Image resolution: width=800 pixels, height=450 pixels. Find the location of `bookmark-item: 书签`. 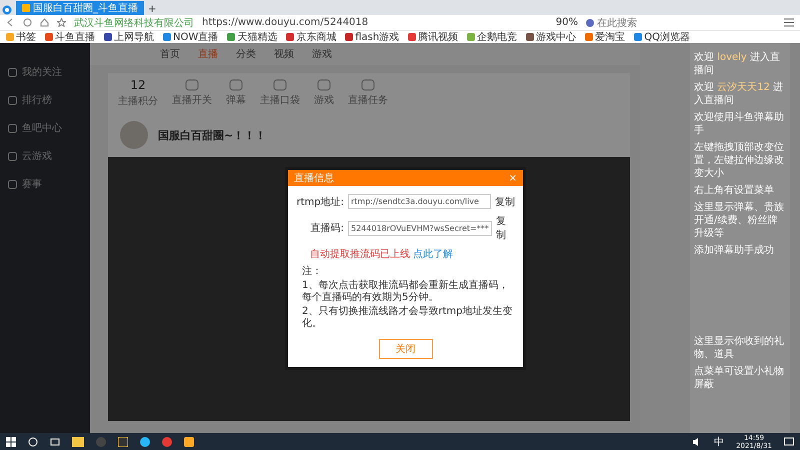

bookmark-item: 书签 is located at coordinates (21, 37).